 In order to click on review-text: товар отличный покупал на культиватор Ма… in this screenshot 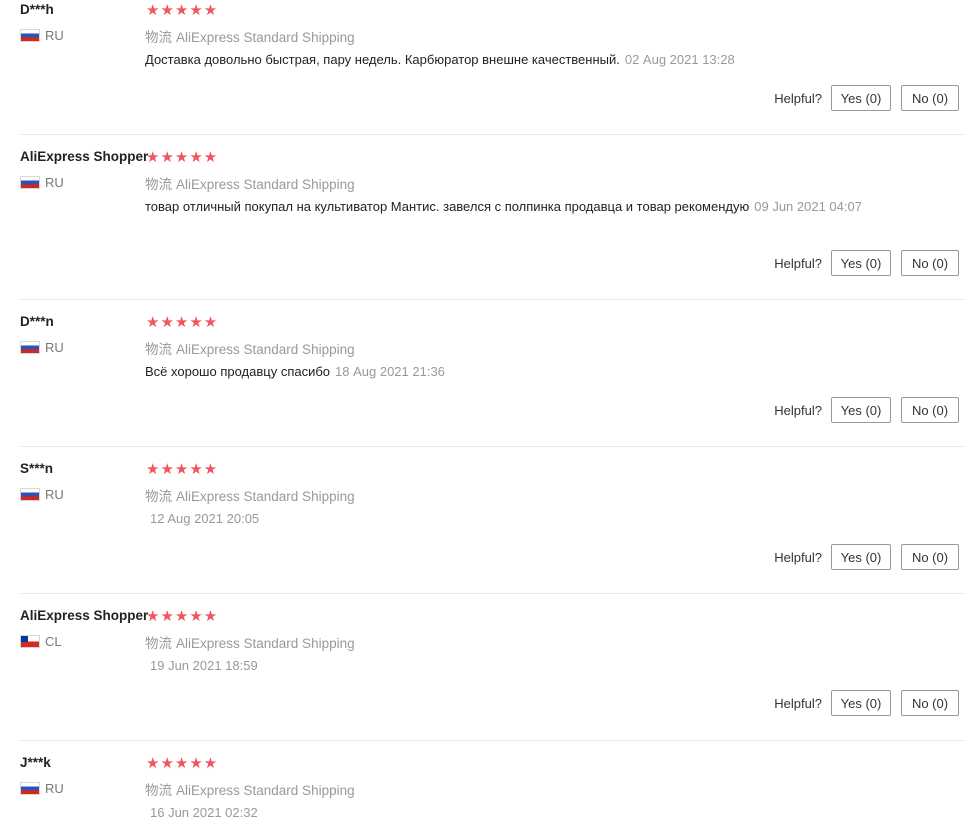, I will do `click(447, 206)`.